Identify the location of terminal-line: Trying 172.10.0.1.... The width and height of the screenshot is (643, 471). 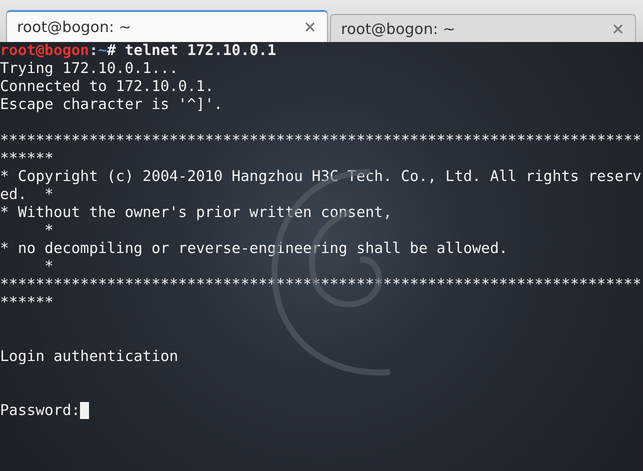
(89, 68).